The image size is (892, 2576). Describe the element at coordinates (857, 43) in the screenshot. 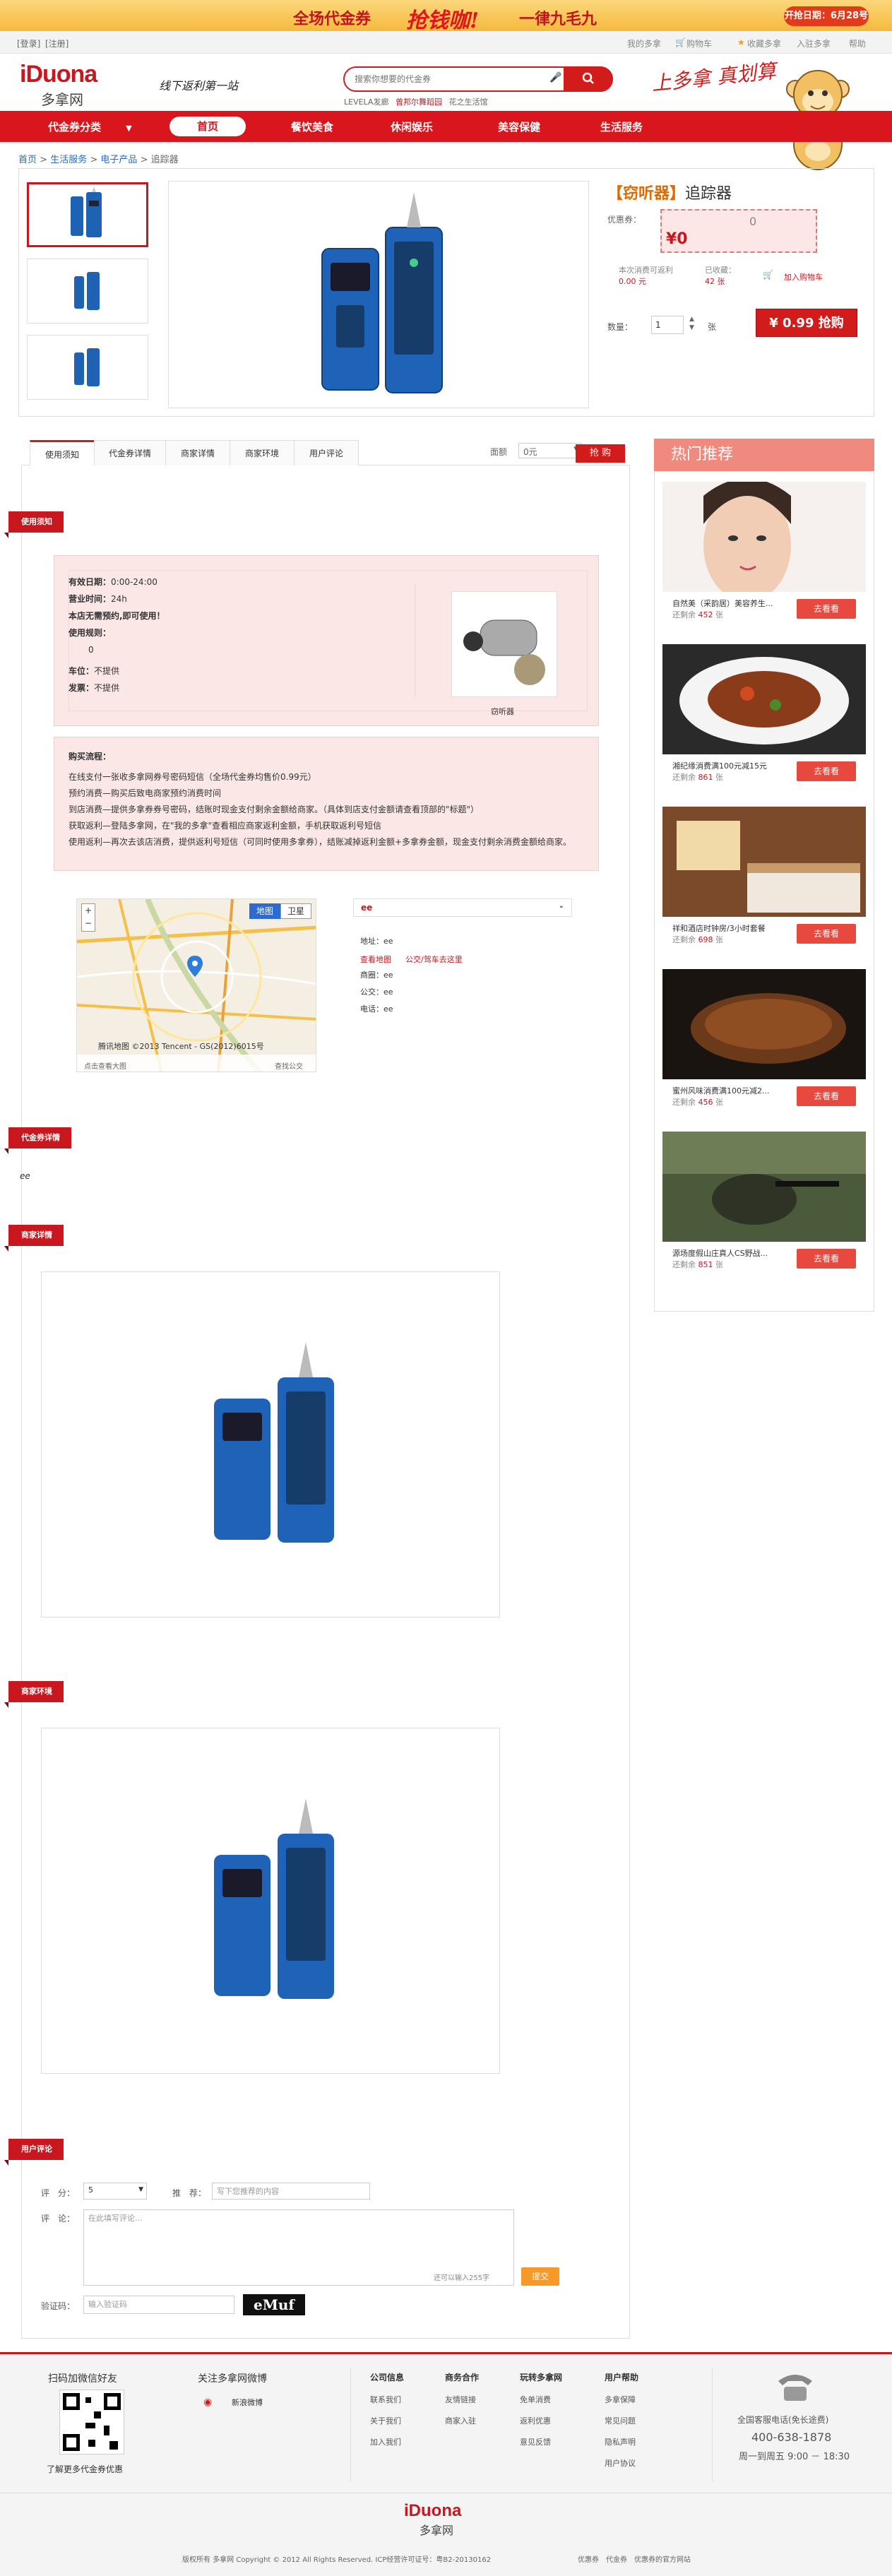

I see `help-link: 帮助` at that location.